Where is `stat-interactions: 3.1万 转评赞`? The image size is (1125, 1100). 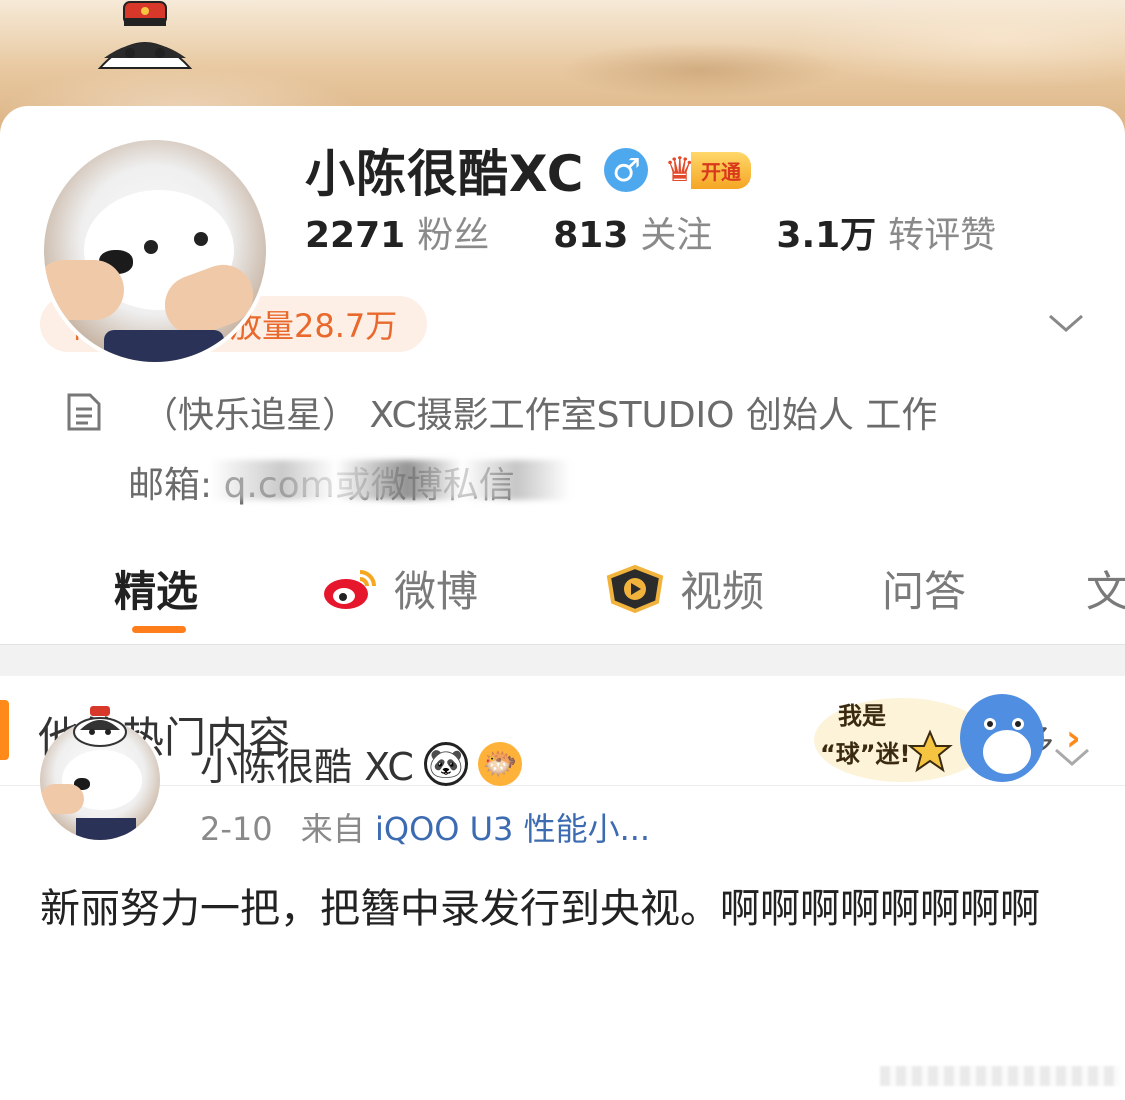 stat-interactions: 3.1万 转评赞 is located at coordinates (886, 232).